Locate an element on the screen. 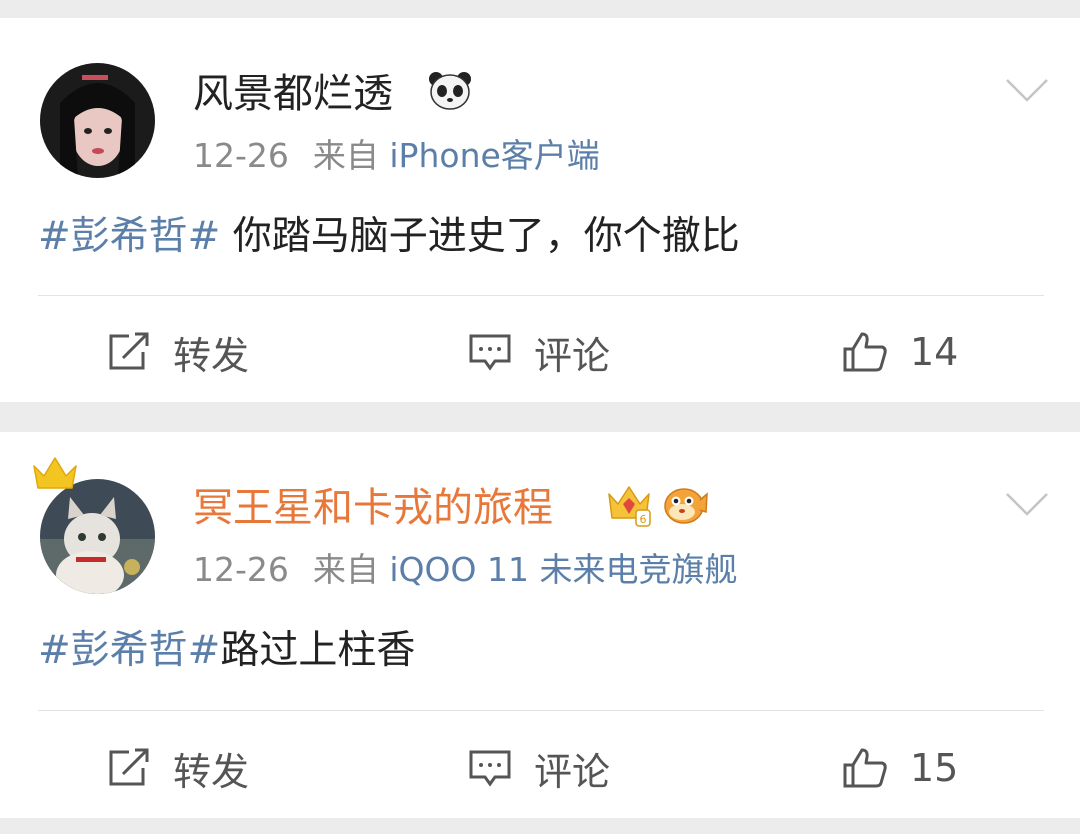 Image resolution: width=1080 pixels, height=834 pixels. post-actions: 转发 评论 14 is located at coordinates (540, 352).